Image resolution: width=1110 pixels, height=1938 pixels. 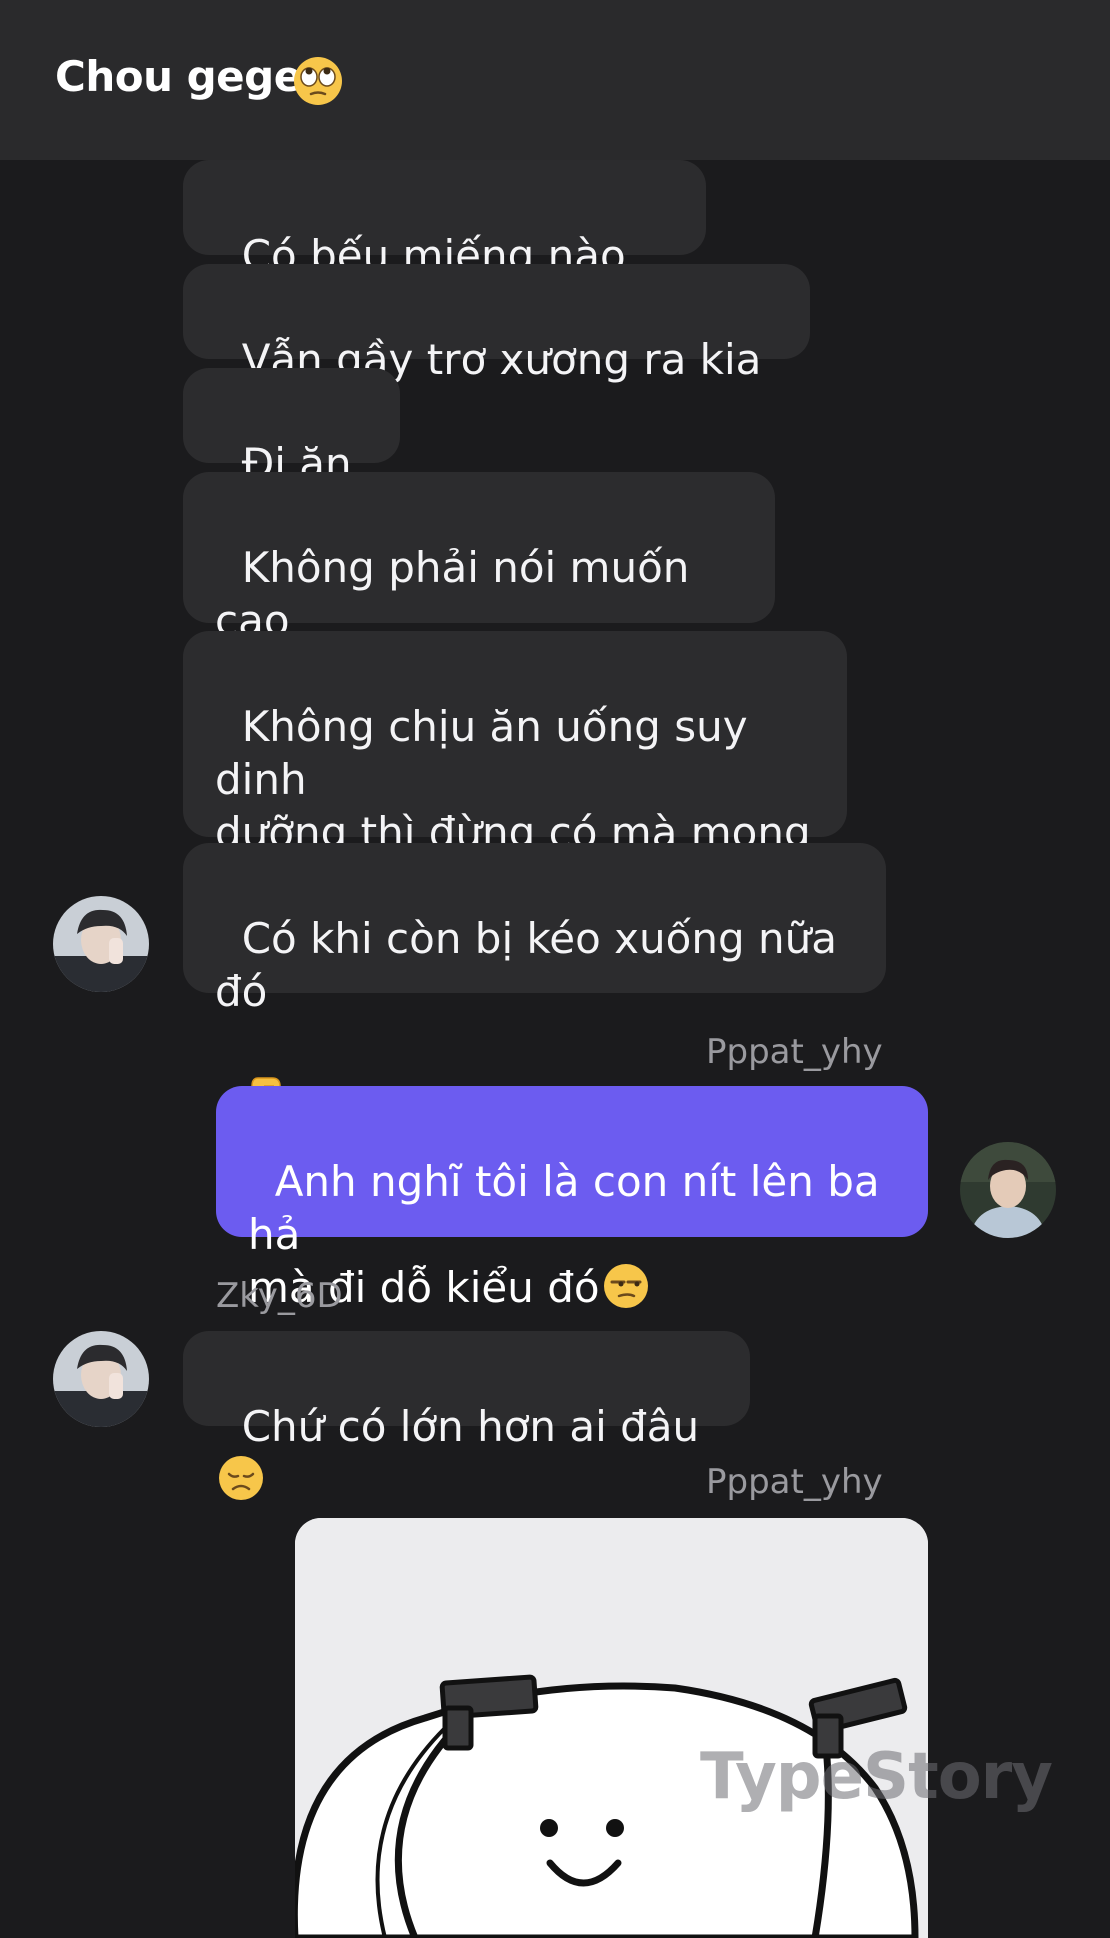 What do you see at coordinates (291, 454) in the screenshot?
I see `message-bubble: Đi ăn đi` at bounding box center [291, 454].